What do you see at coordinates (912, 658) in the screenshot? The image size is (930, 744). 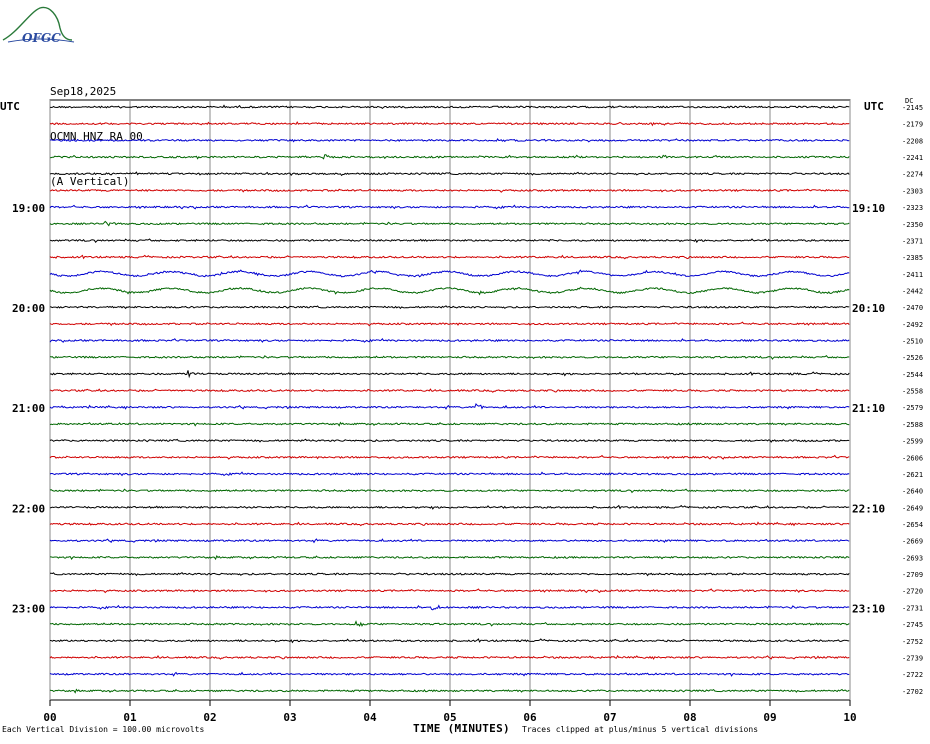 I see `dc-offset-label: -2739` at bounding box center [912, 658].